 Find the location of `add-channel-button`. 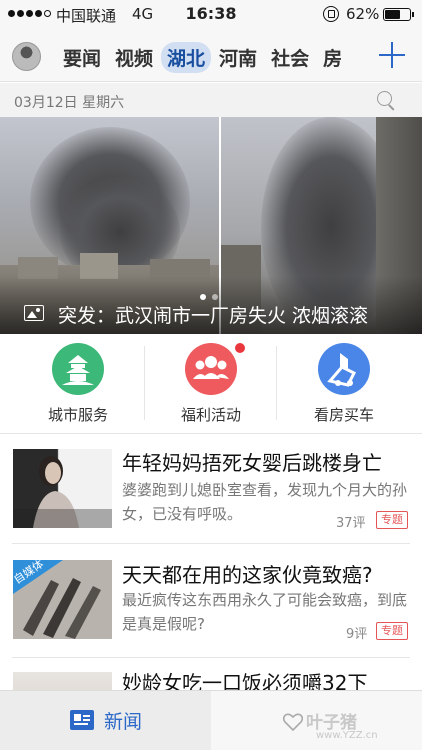

add-channel-button is located at coordinates (392, 55).